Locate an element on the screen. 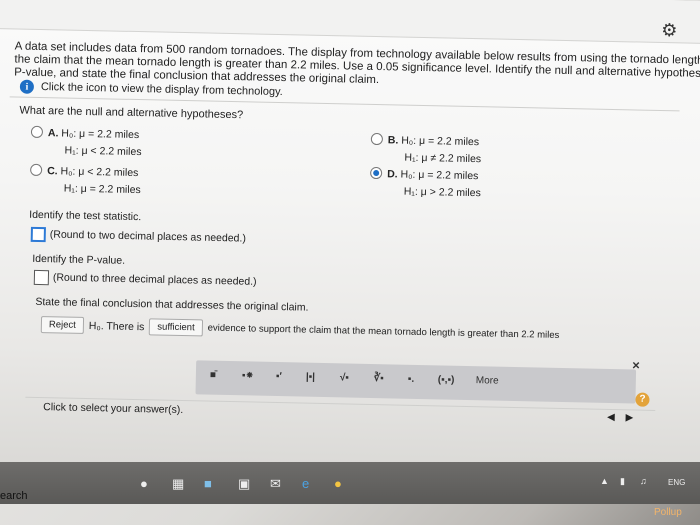 The height and width of the screenshot is (525, 700). more-button: More is located at coordinates (487, 380).